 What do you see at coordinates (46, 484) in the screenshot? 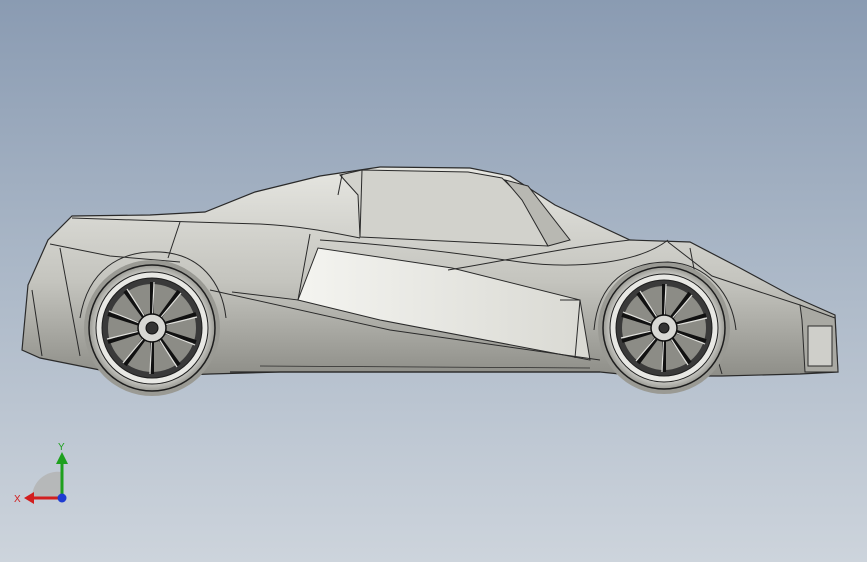
I see `triad-base-icon` at bounding box center [46, 484].